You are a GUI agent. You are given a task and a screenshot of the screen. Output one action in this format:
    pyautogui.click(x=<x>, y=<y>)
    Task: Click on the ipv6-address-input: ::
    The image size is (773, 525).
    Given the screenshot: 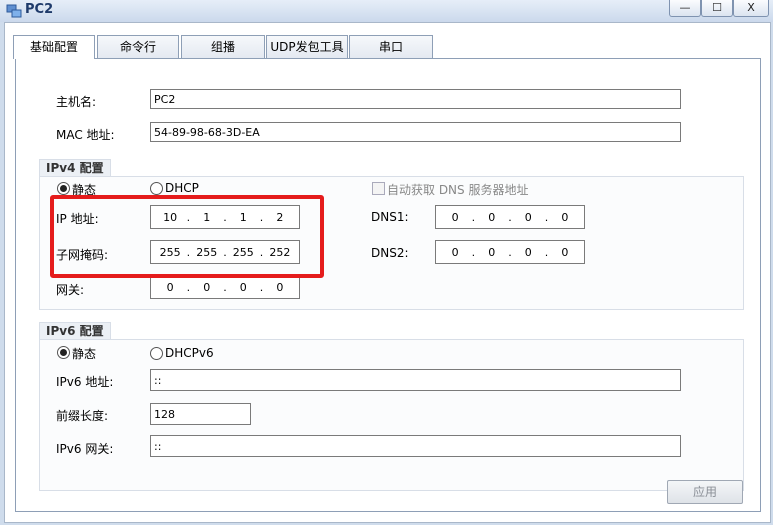 What is the action you would take?
    pyautogui.click(x=415, y=380)
    